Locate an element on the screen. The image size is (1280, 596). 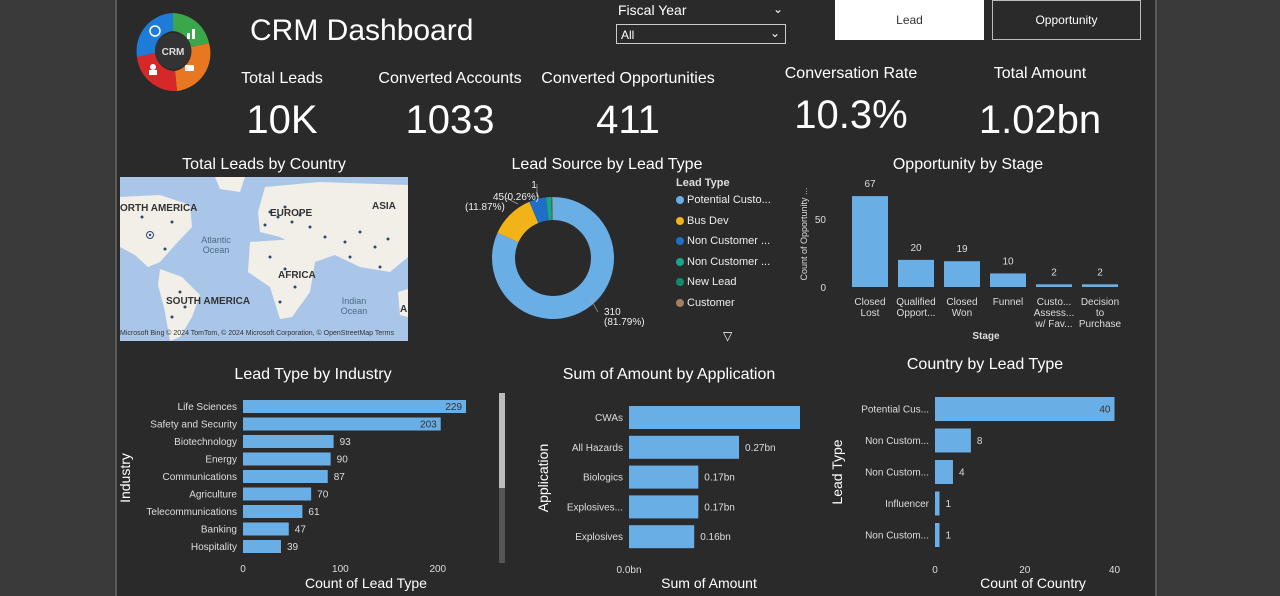
data-label: 10 is located at coordinates (1008, 261).